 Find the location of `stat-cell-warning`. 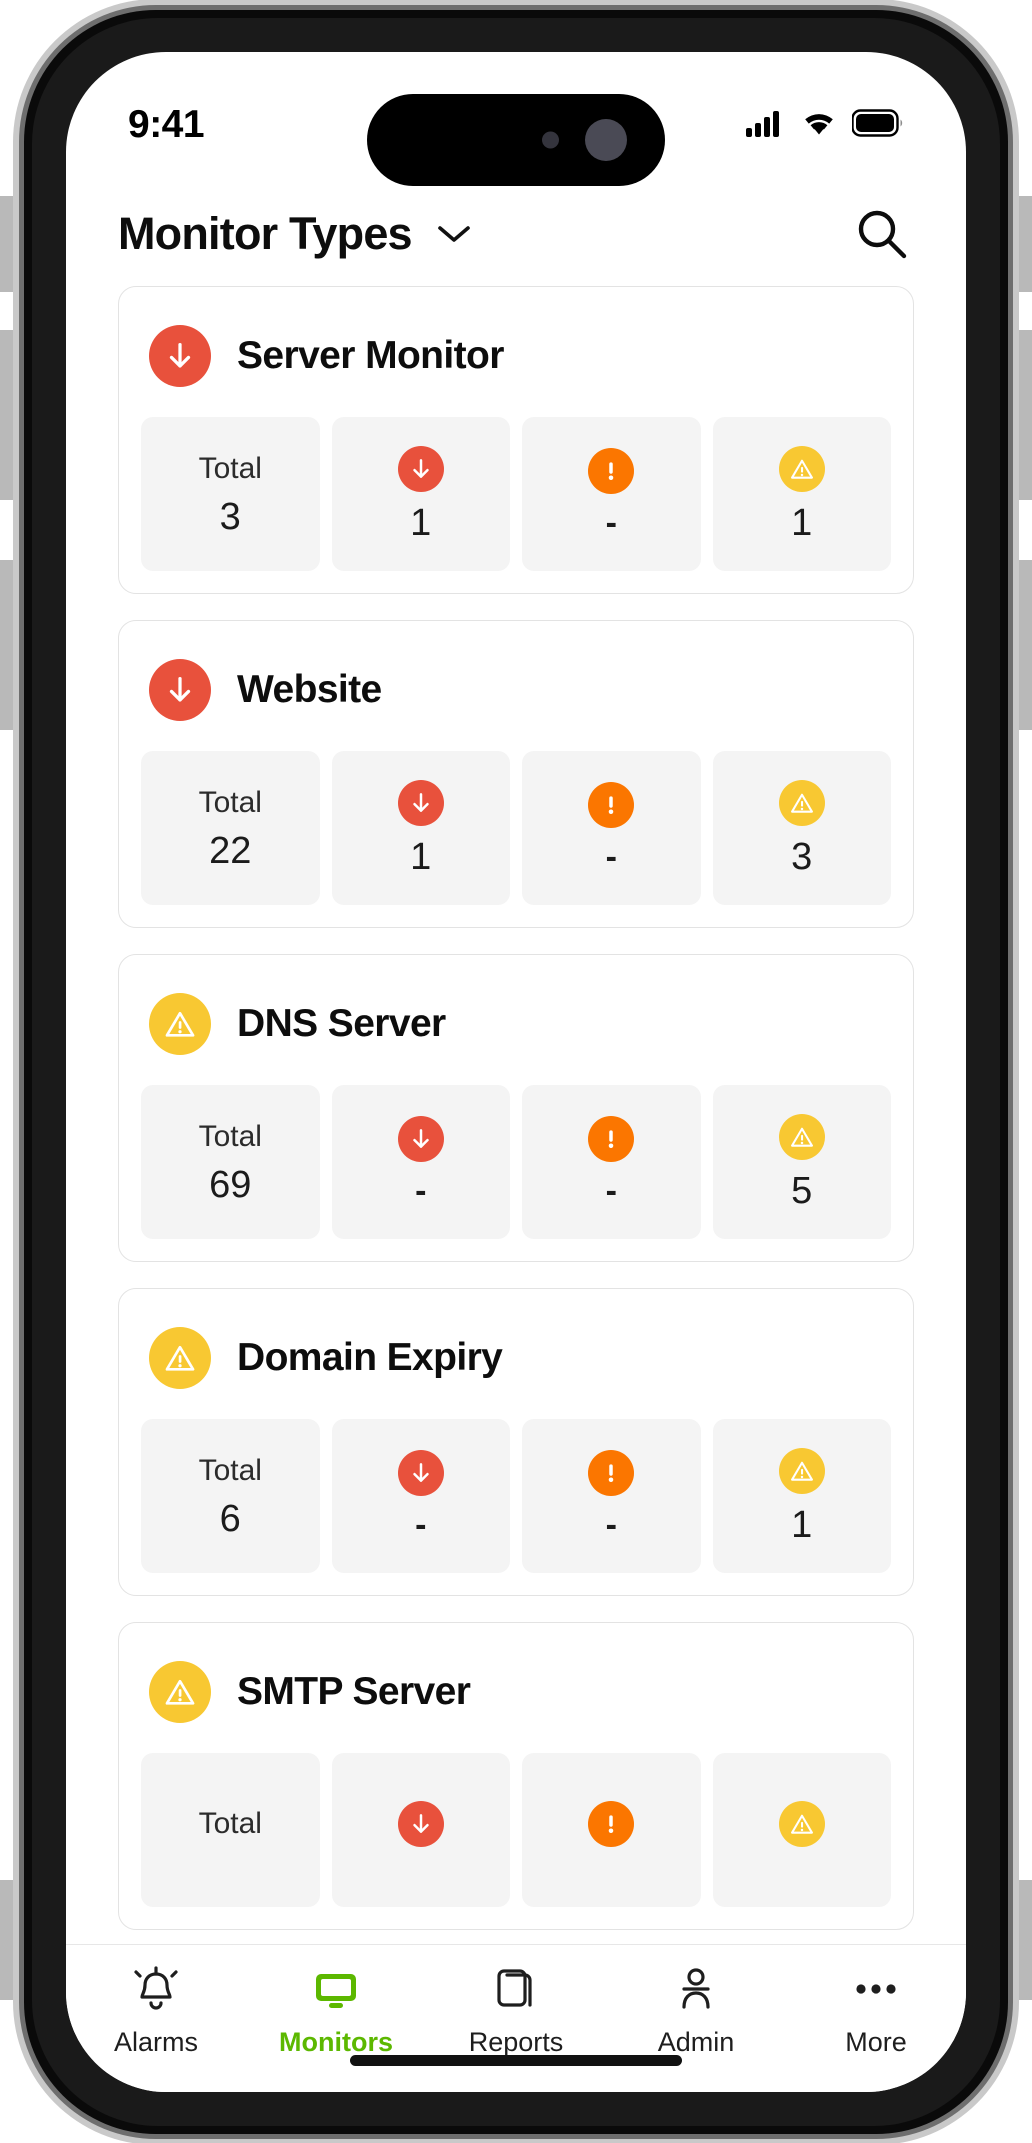

stat-cell-warning is located at coordinates (801, 1830).